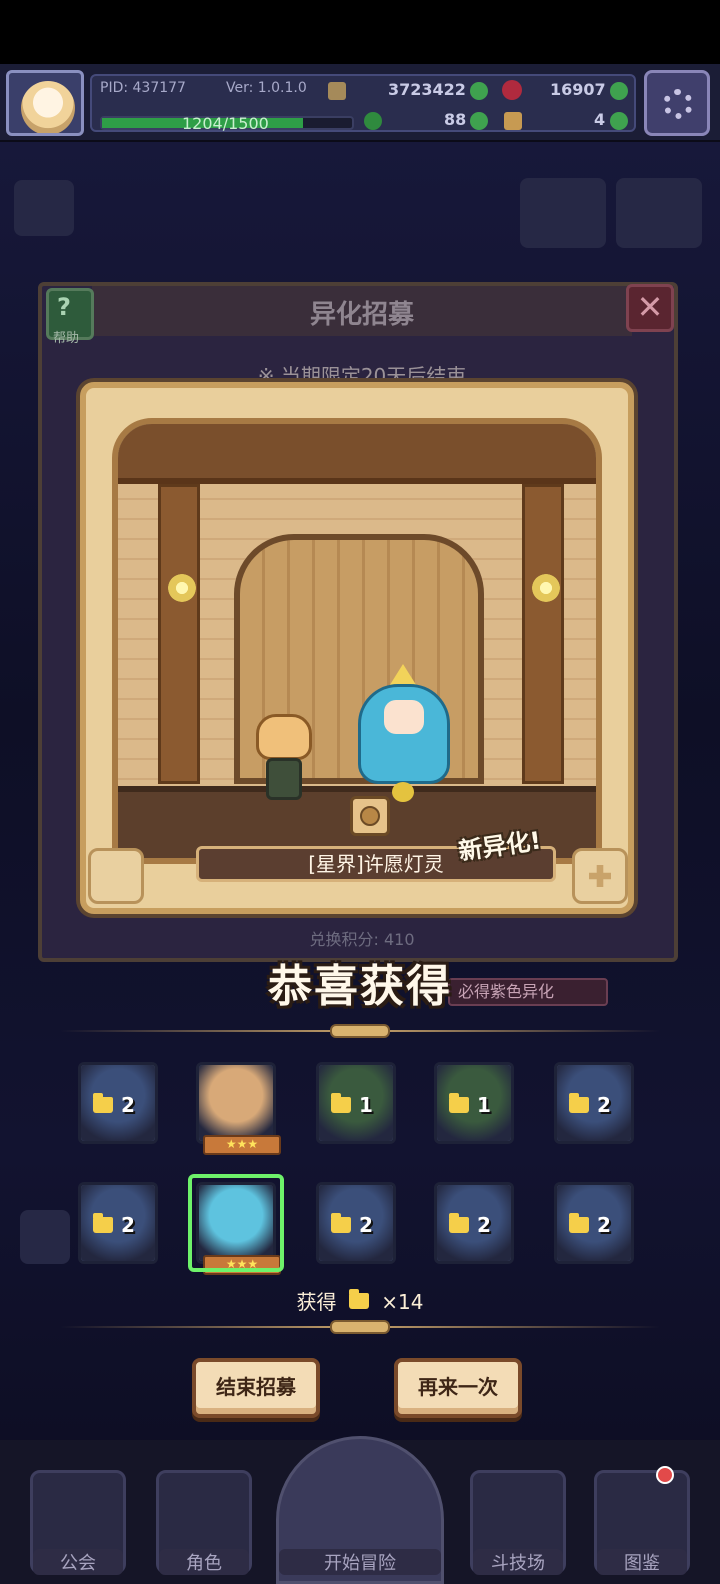  What do you see at coordinates (578, 89) in the screenshot?
I see `gem-amount: 16907` at bounding box center [578, 89].